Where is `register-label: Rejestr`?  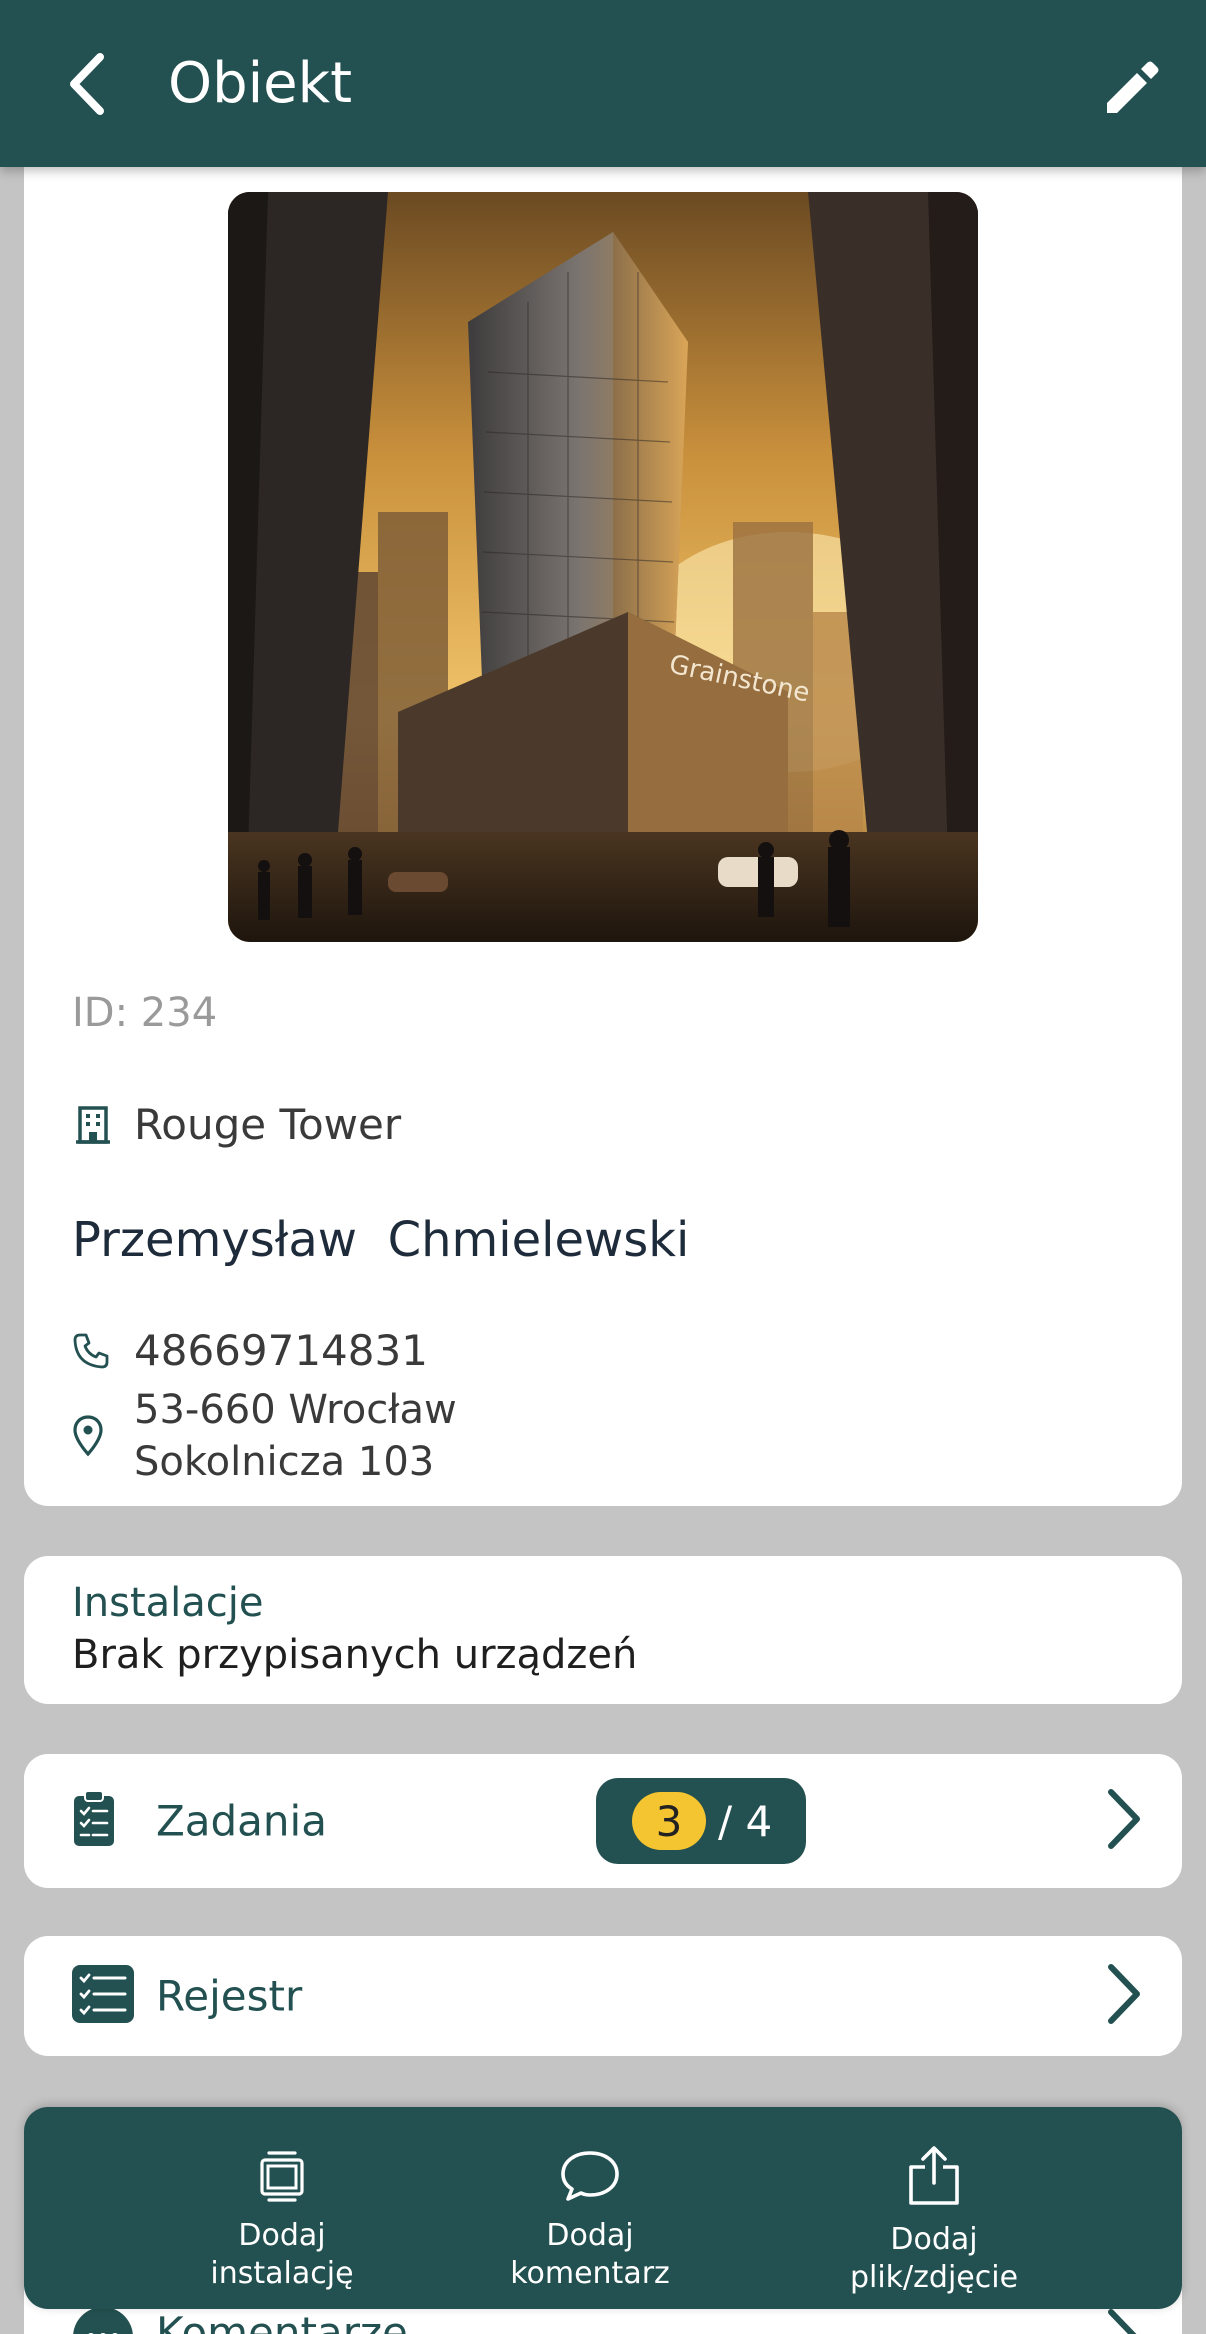 register-label: Rejestr is located at coordinates (229, 1996).